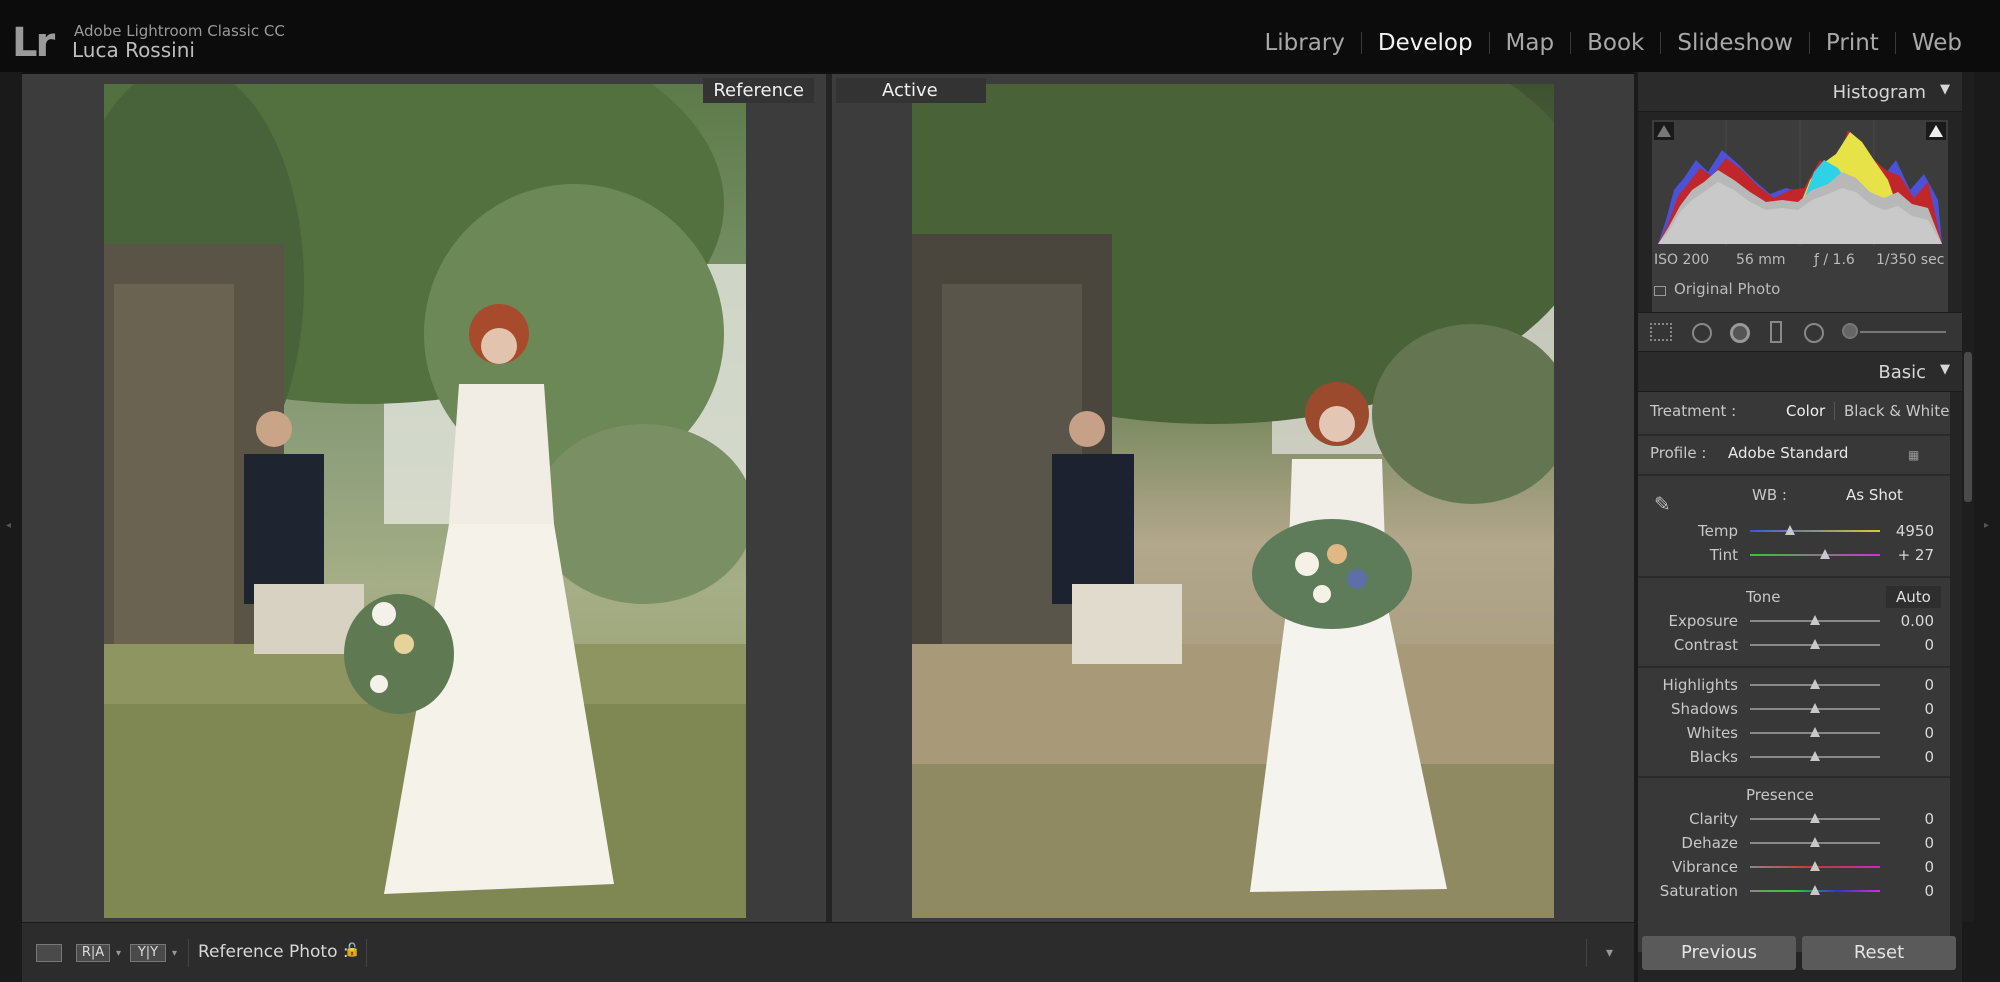  I want to click on treatment-bw-option: Black & White, so click(1896, 411).